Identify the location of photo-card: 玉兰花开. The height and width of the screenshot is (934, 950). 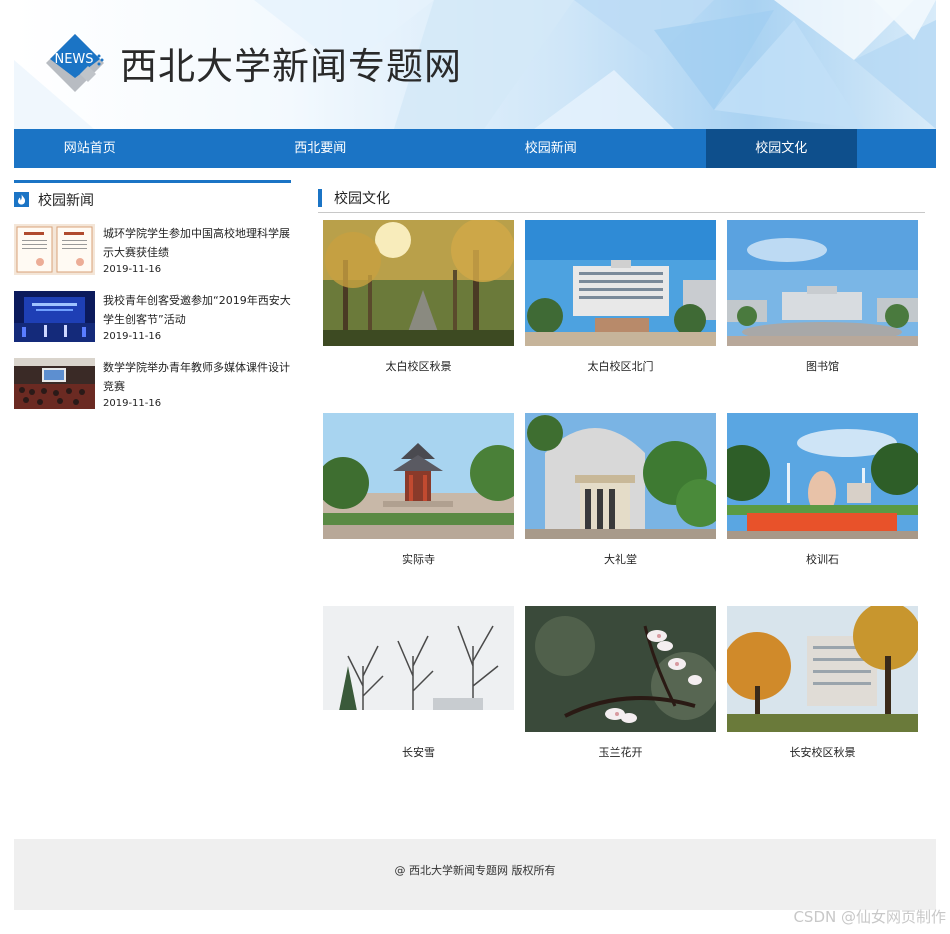
(620, 683).